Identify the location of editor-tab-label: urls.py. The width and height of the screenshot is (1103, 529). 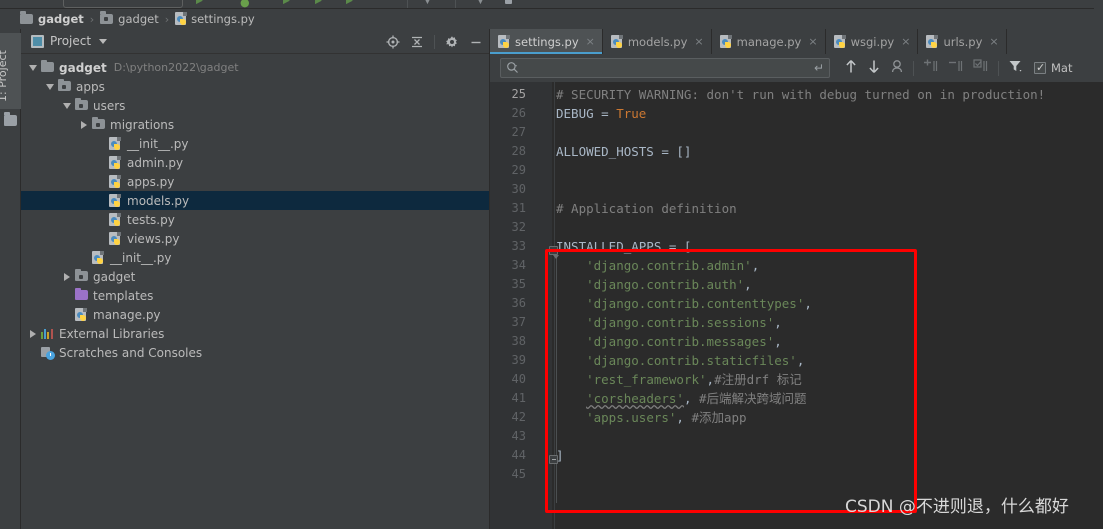
(963, 41).